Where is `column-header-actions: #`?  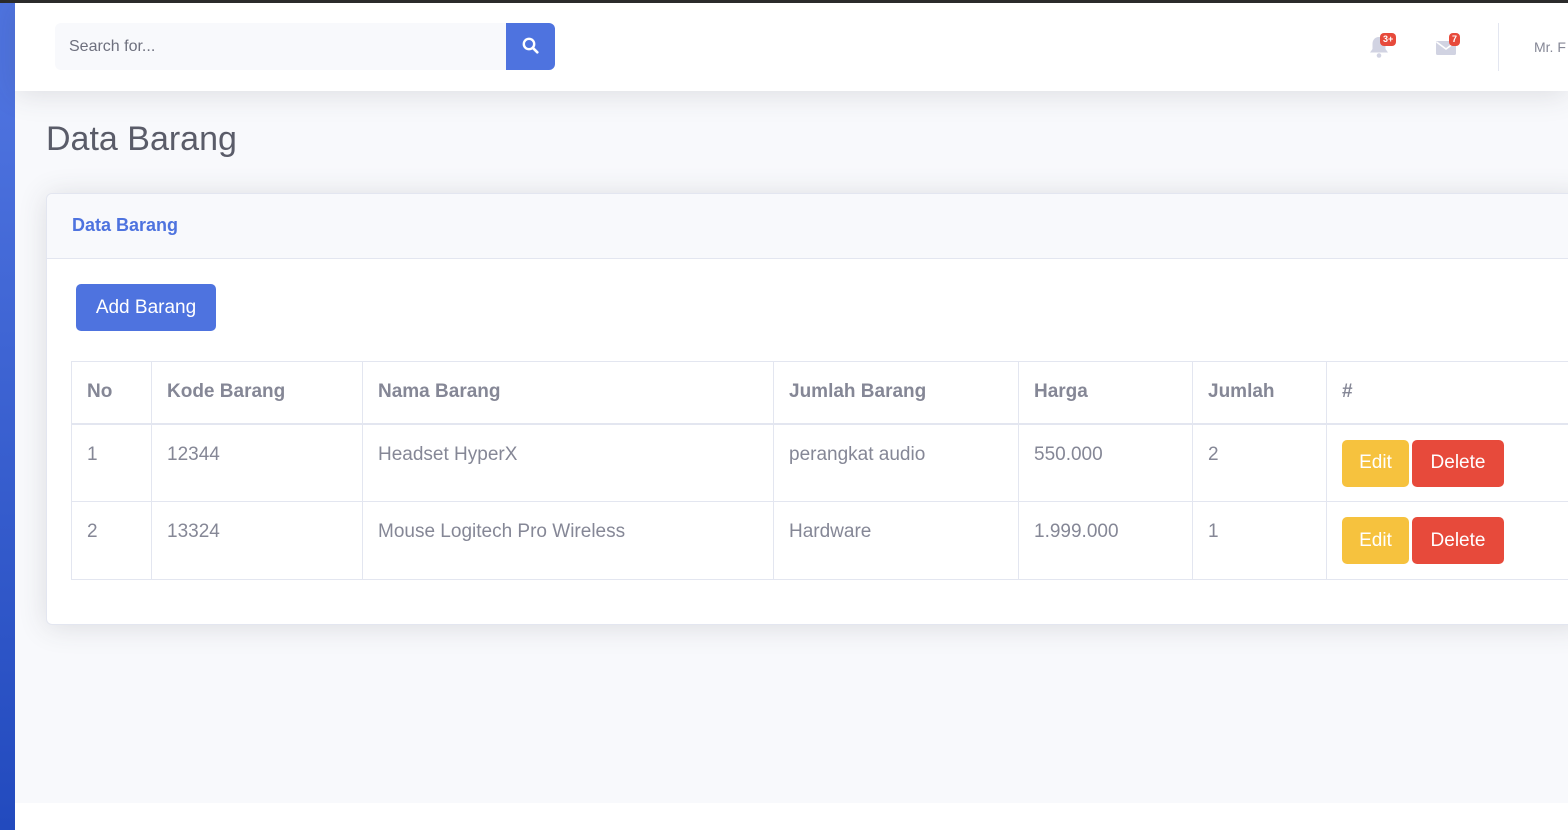
column-header-actions: # is located at coordinates (1447, 393).